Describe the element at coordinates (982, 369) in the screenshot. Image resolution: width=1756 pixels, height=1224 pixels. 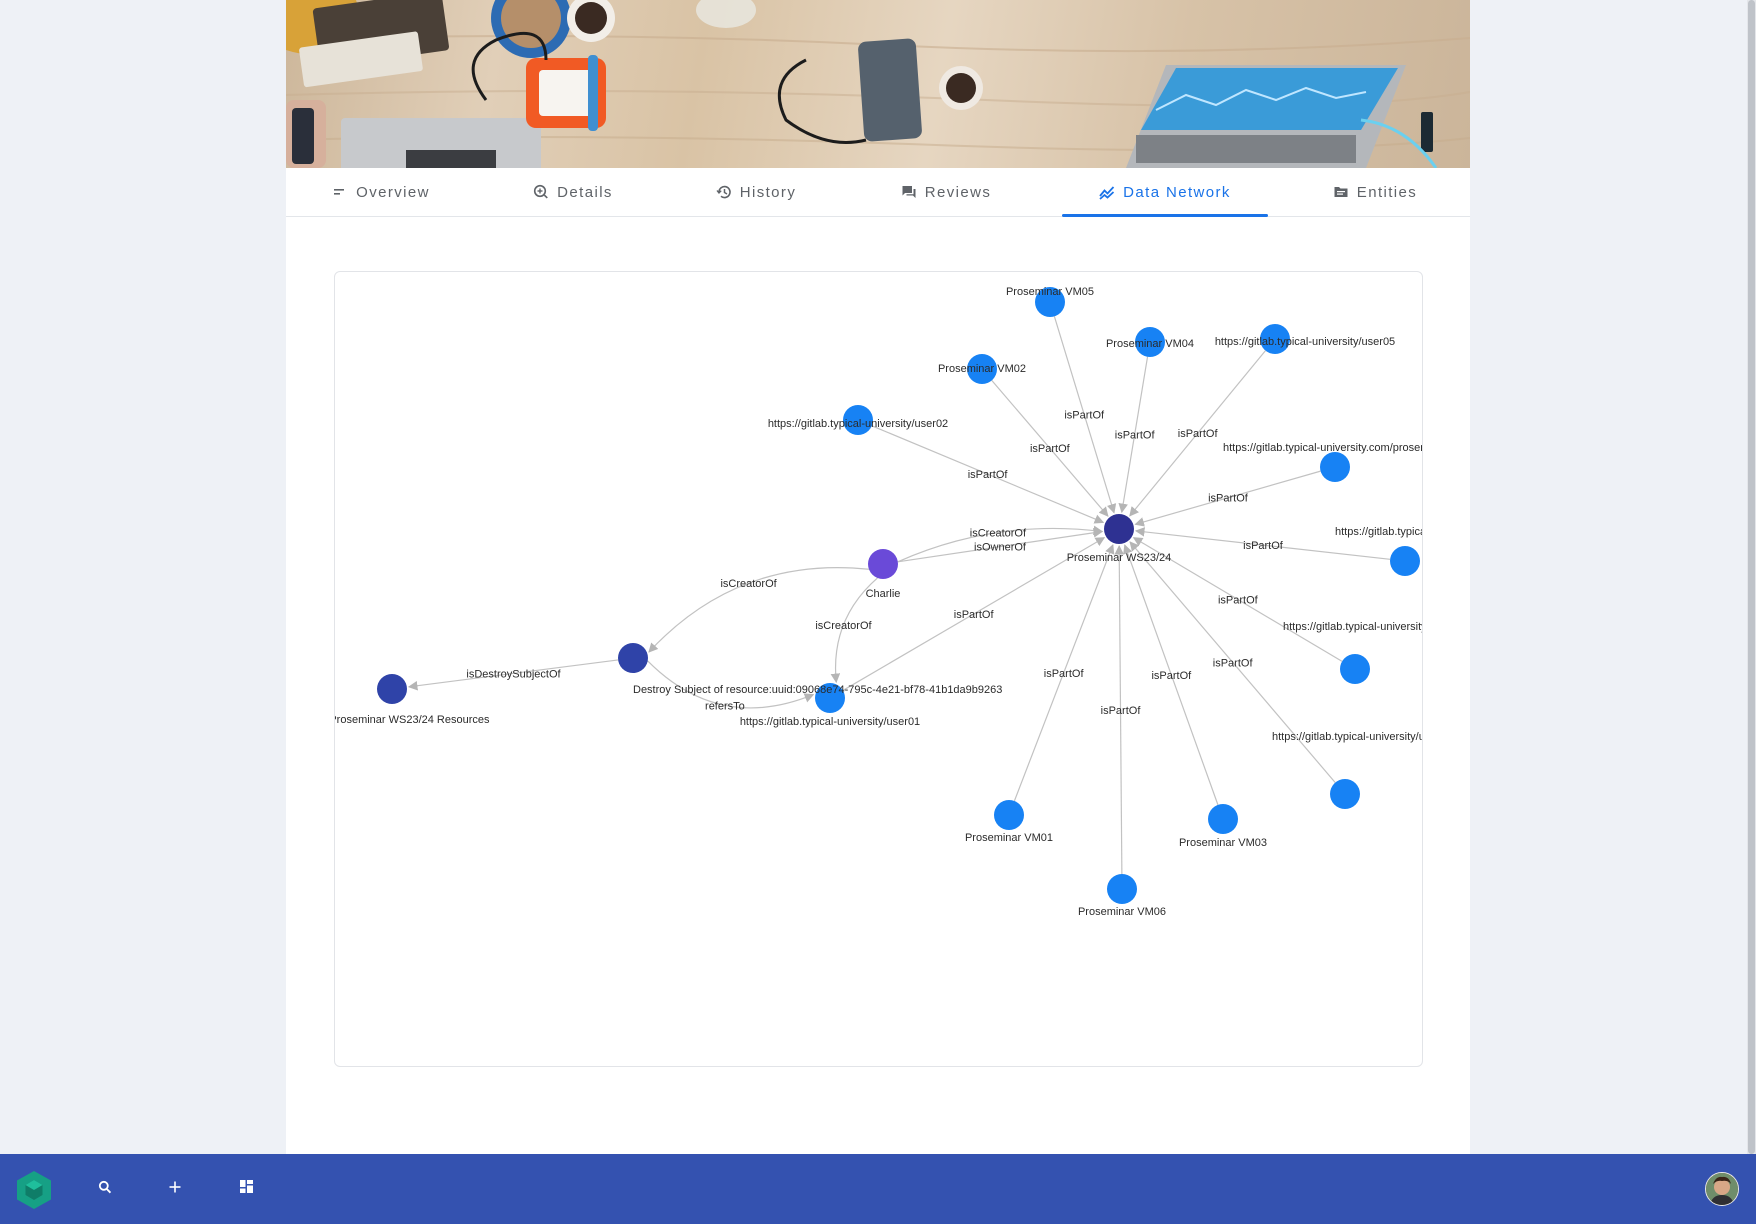
I see `node-label: Proseminar VM02` at that location.